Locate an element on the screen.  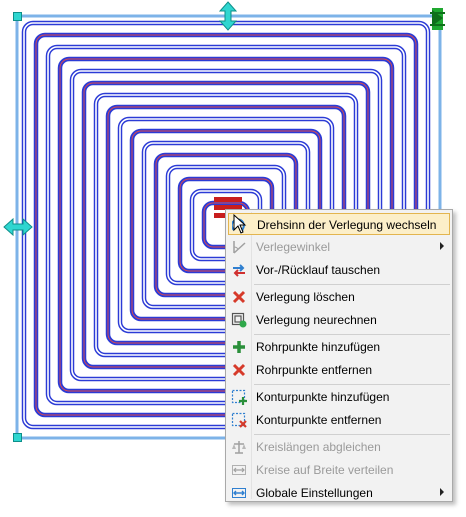
corner-handle-top-left is located at coordinates (17, 16).